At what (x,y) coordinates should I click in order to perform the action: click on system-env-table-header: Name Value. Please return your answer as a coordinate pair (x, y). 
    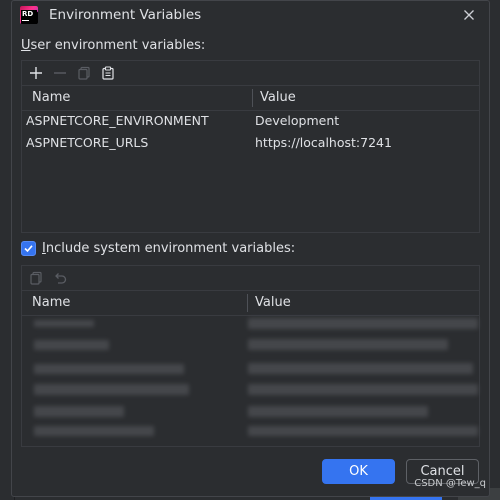
    Looking at the image, I should click on (250, 303).